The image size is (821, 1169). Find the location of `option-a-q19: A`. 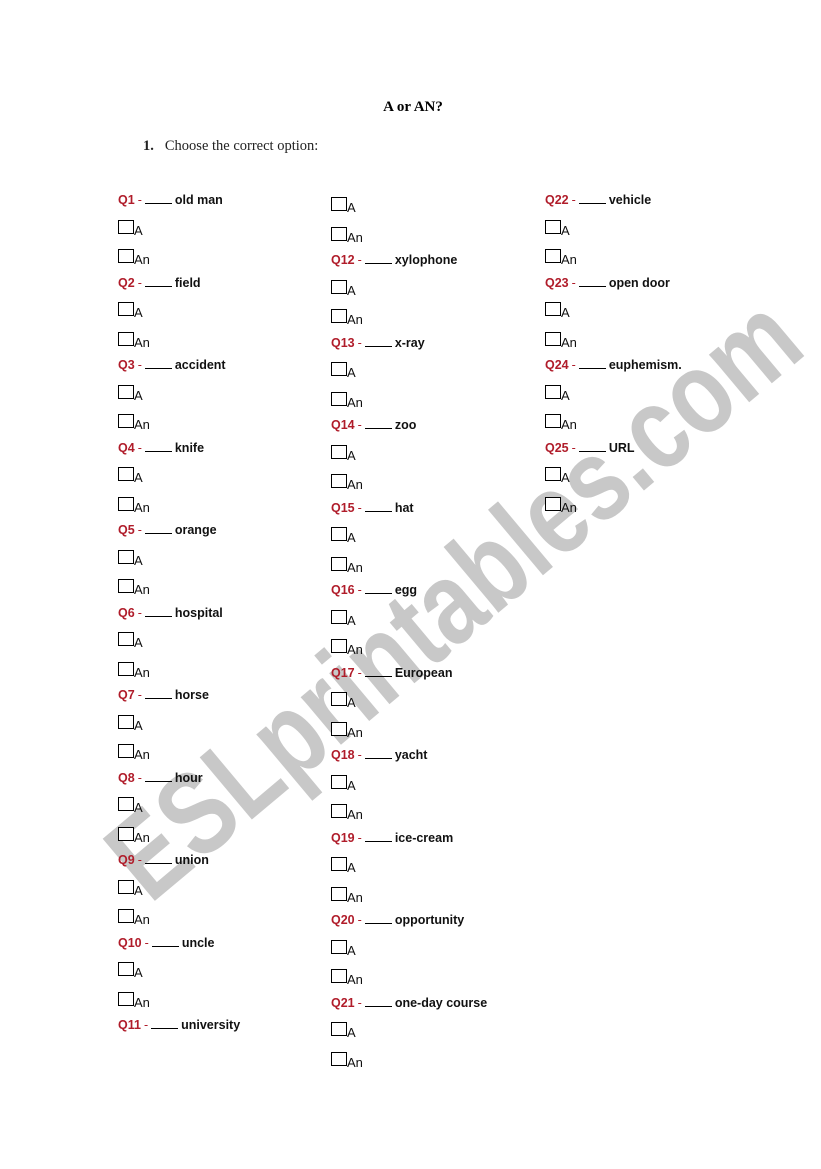

option-a-q19: A is located at coordinates (343, 865).